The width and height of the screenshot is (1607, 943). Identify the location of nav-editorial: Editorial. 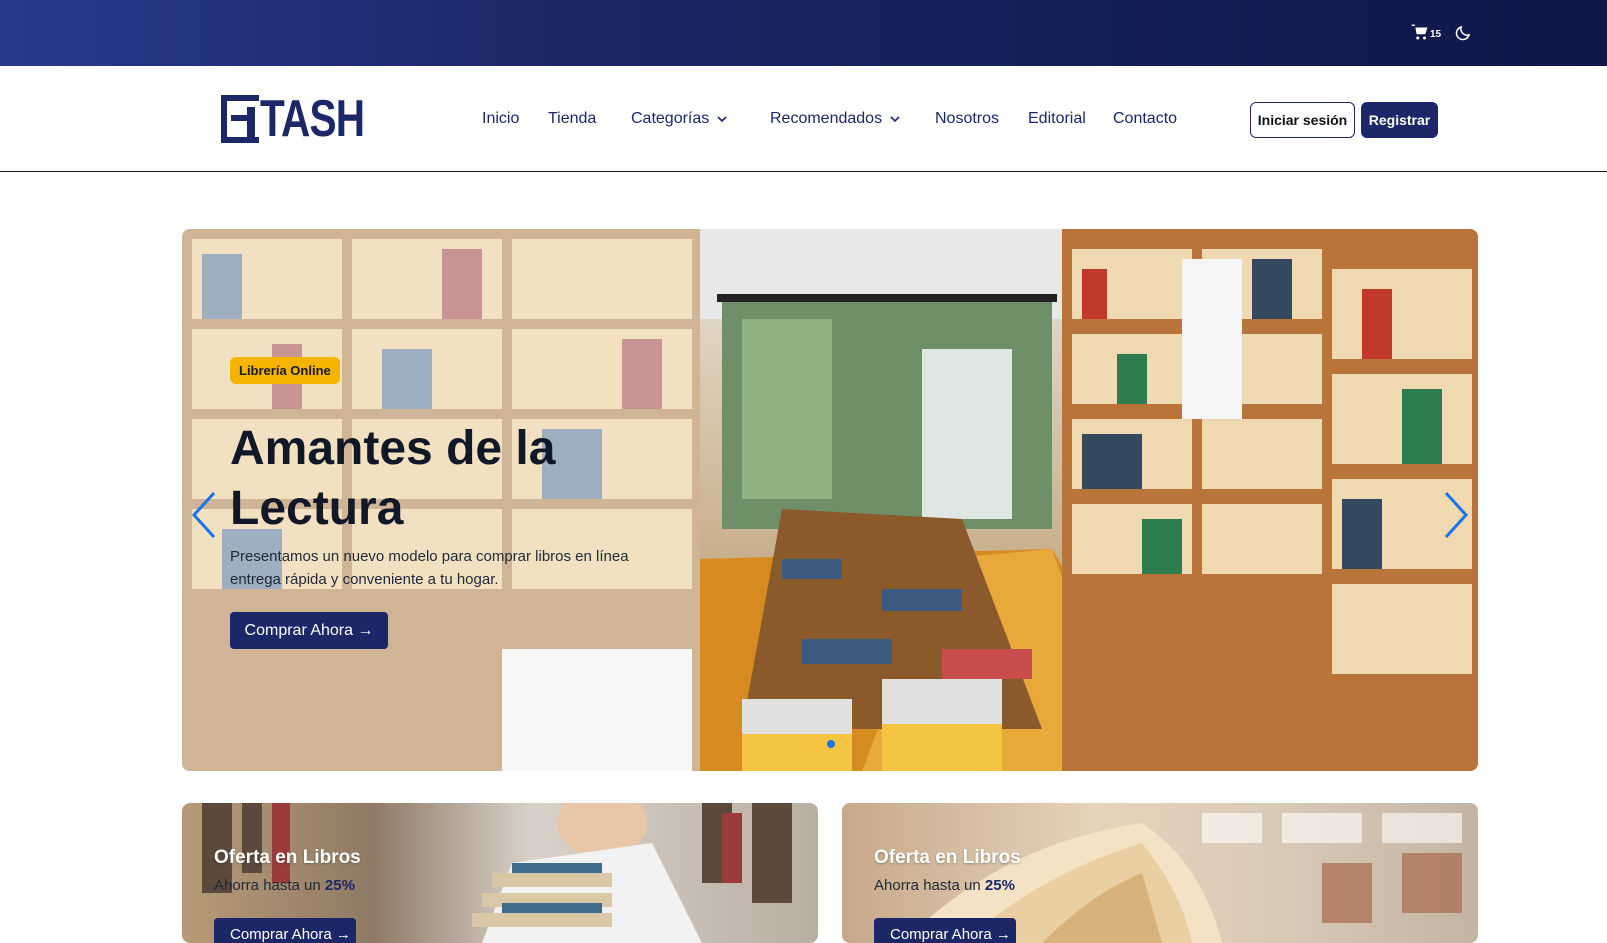
(1057, 119).